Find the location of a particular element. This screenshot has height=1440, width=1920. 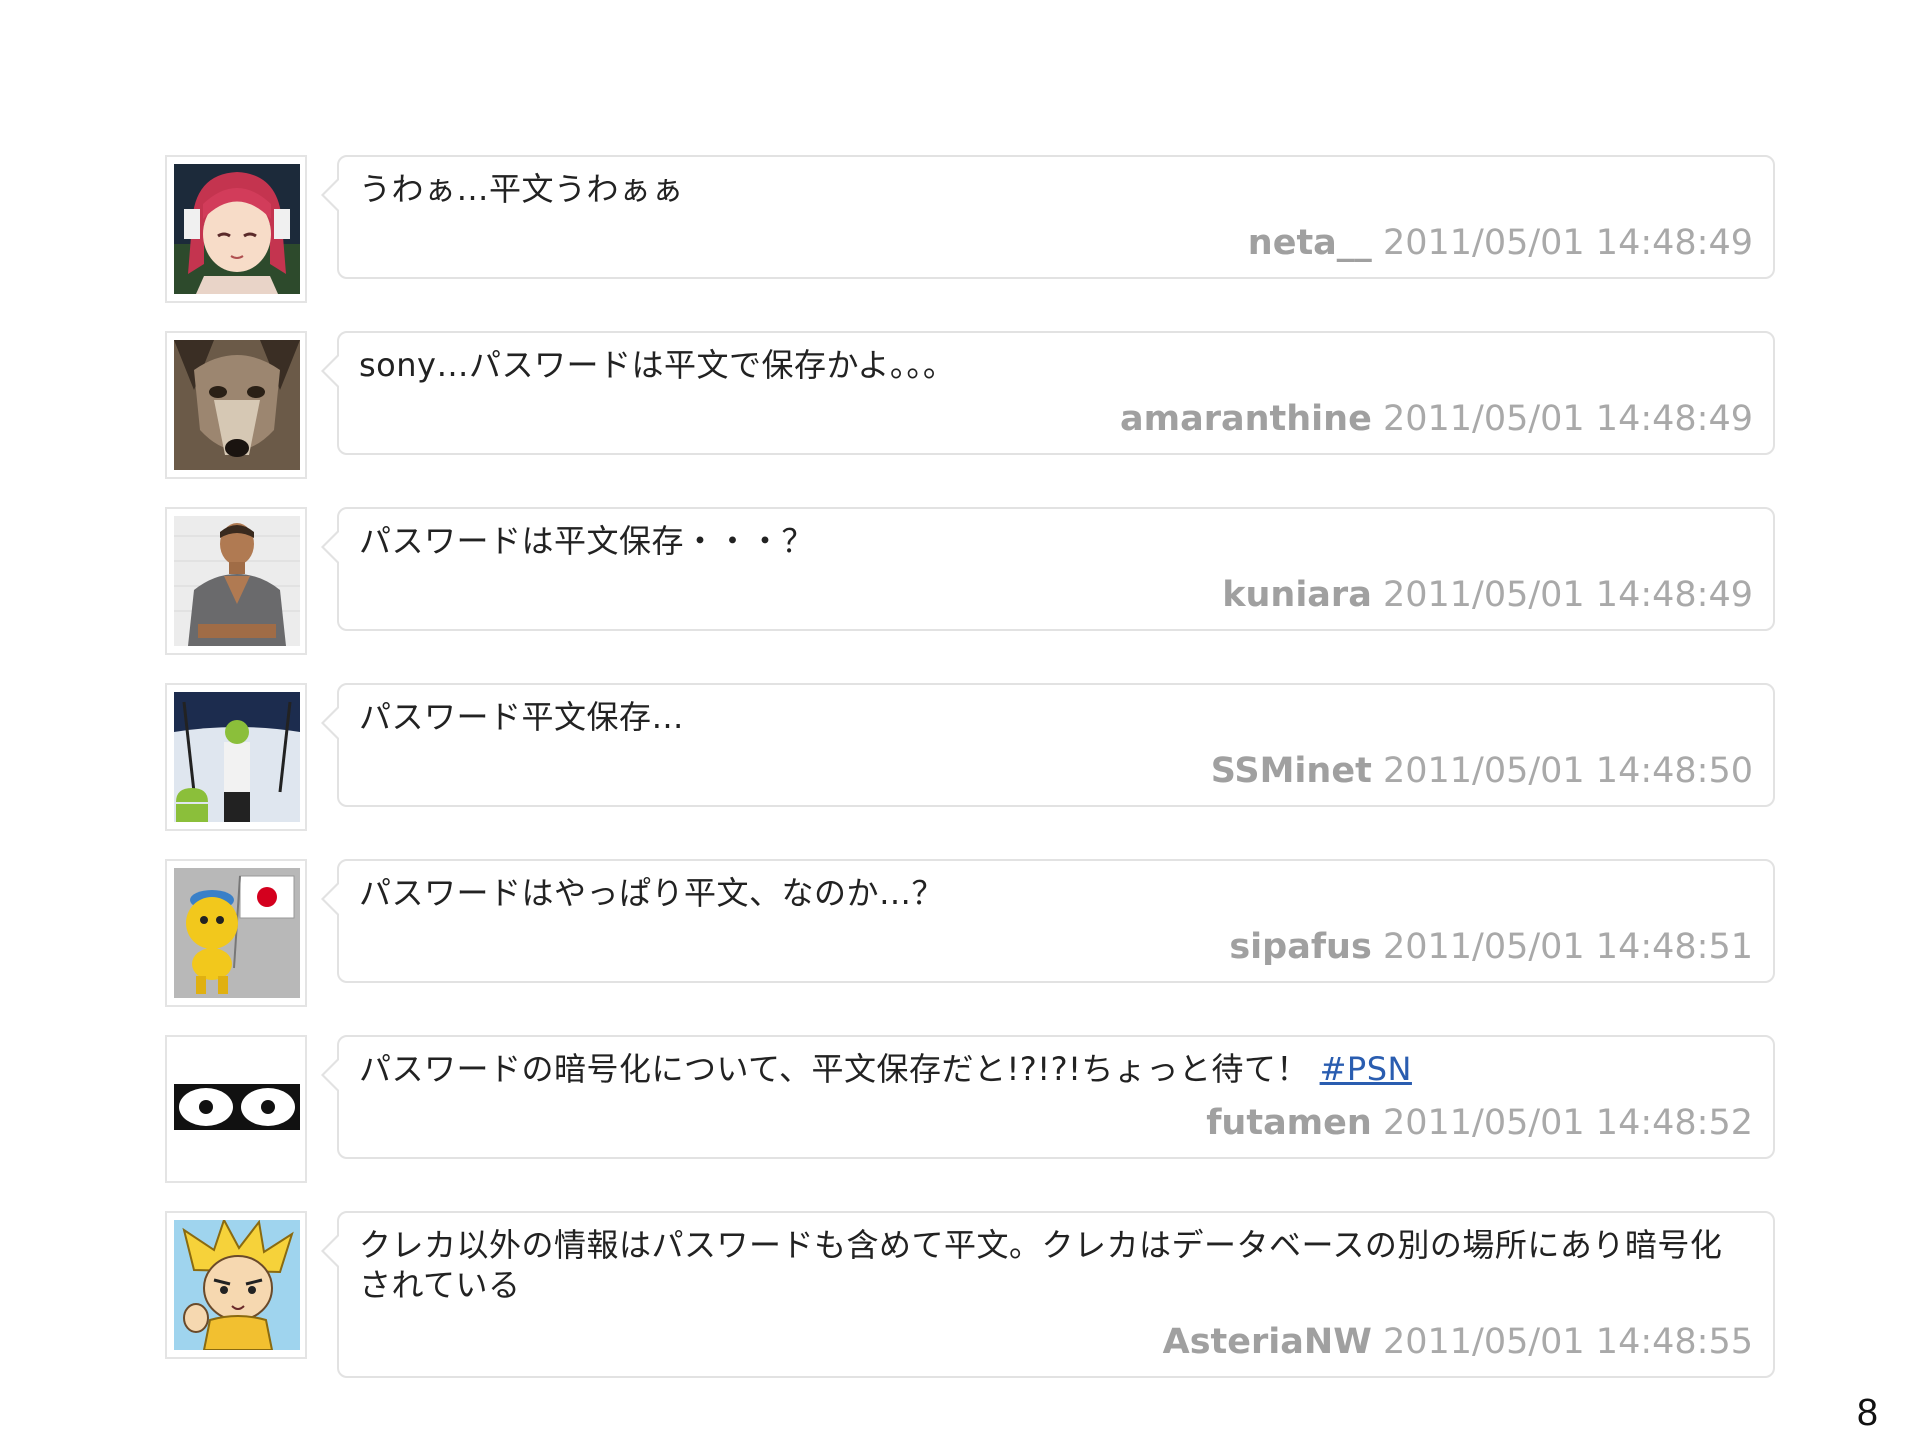

tweet-text: パスワードは平文保存・・・？ is located at coordinates (587, 541).